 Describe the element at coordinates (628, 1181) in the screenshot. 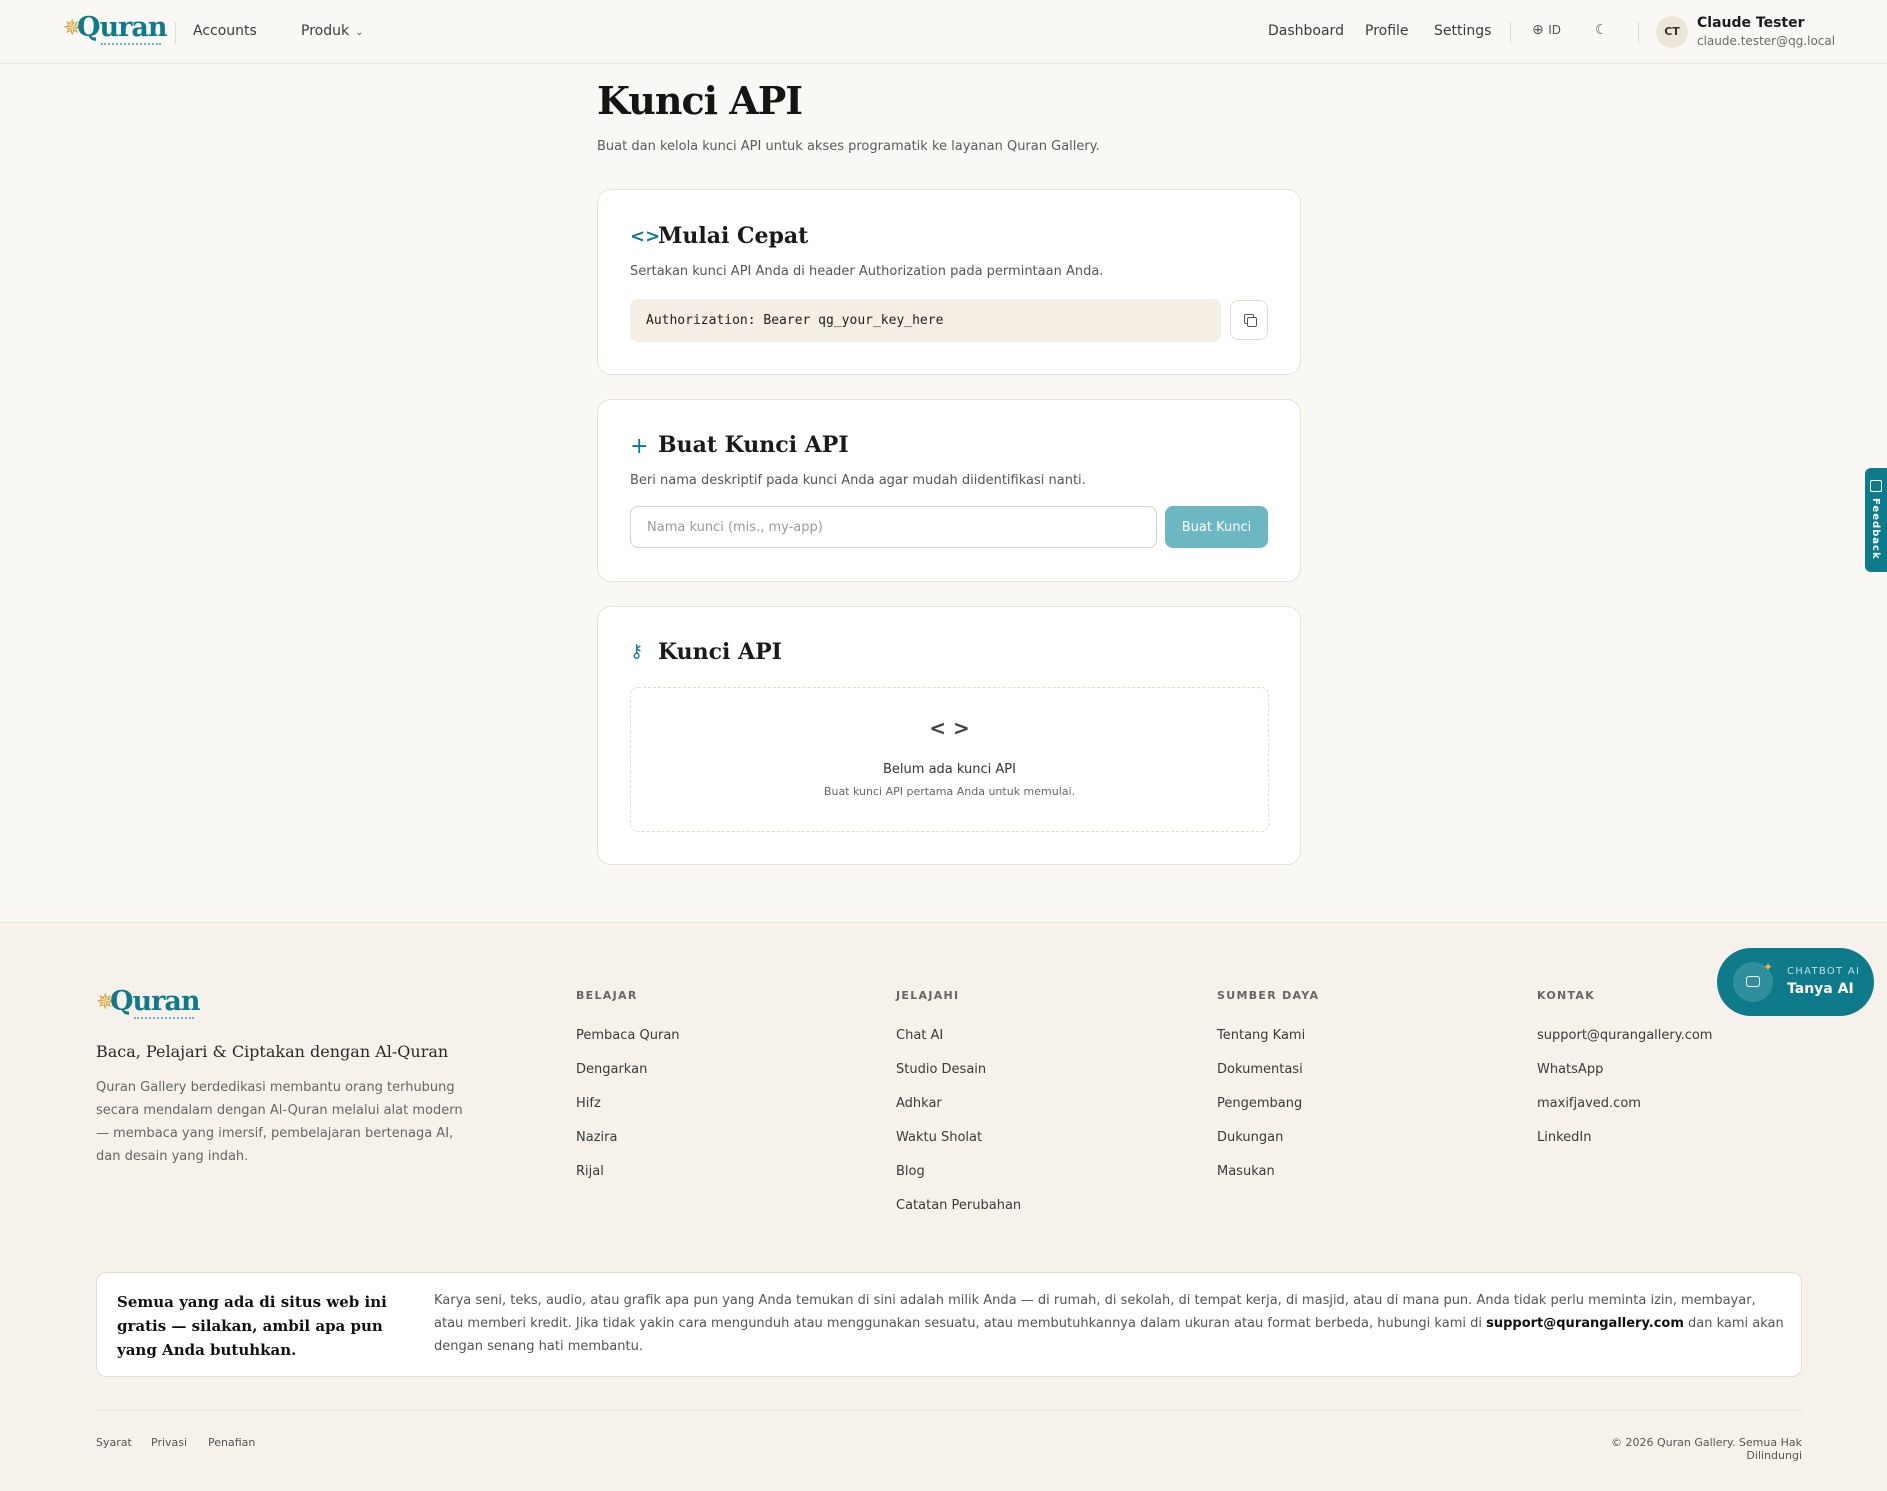

I see `footer-link: Rijal` at that location.